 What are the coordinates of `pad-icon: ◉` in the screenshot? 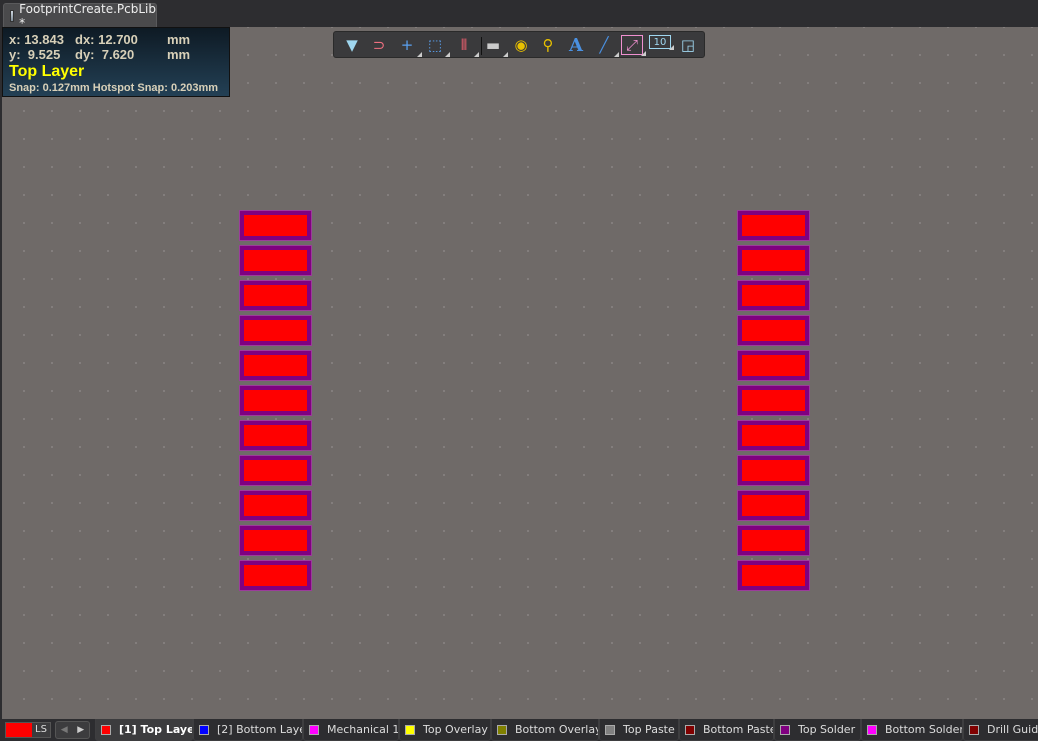 It's located at (521, 45).